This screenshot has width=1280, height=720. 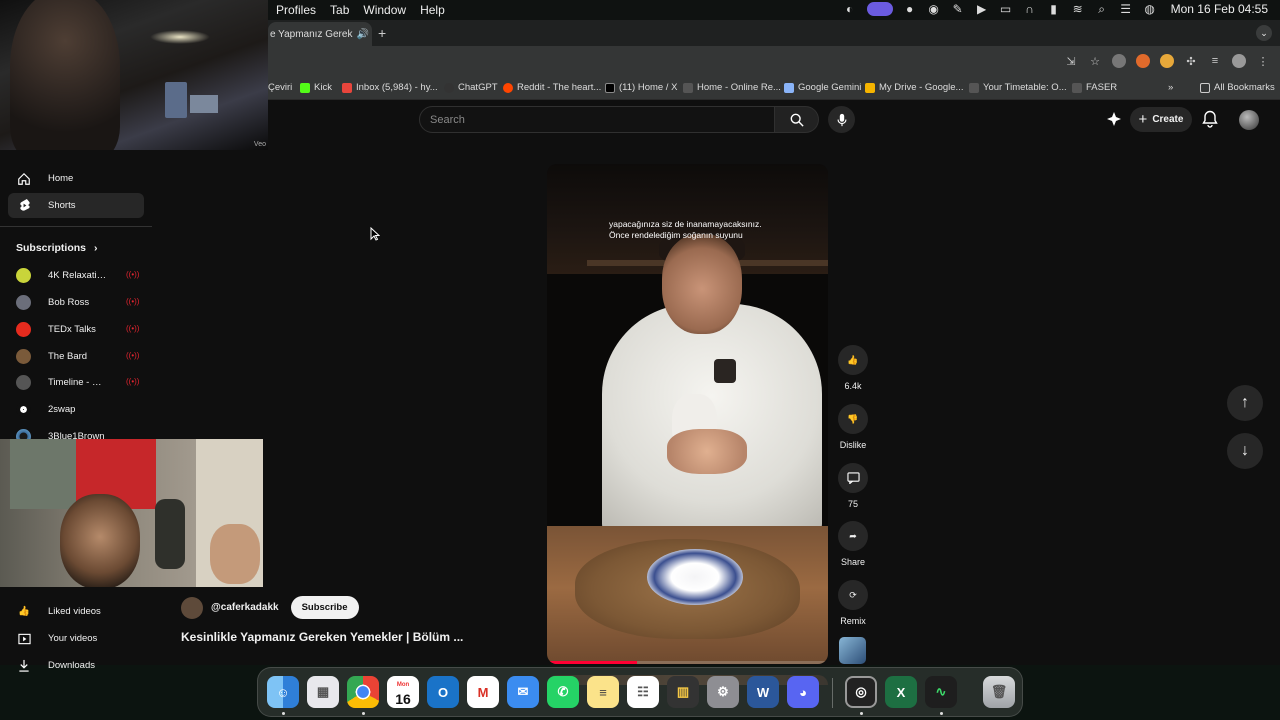 What do you see at coordinates (1071, 61) in the screenshot?
I see `install-icon: ⇲` at bounding box center [1071, 61].